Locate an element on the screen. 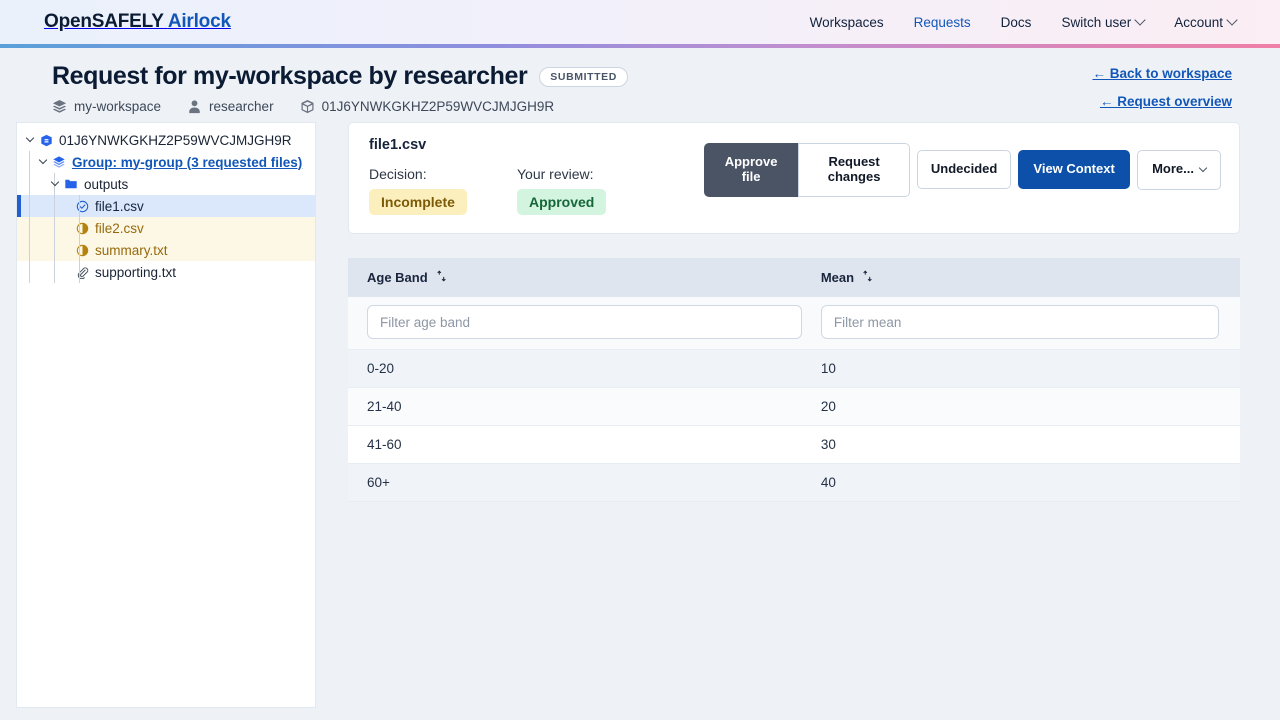 This screenshot has height=720, width=1280. brand-secondary: Airlock is located at coordinates (199, 21).